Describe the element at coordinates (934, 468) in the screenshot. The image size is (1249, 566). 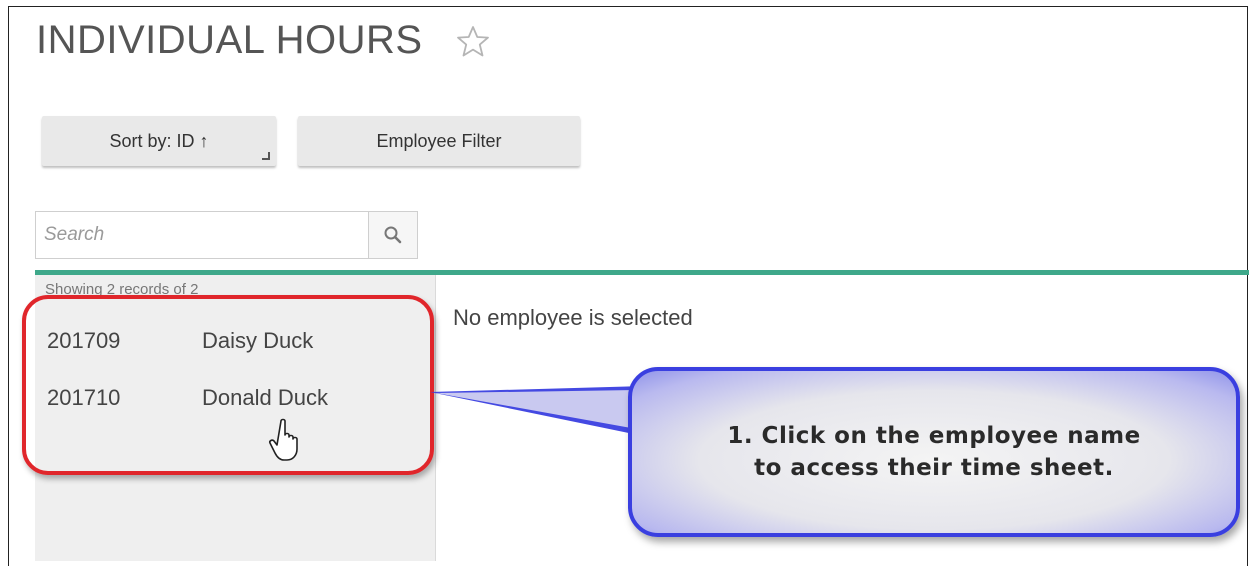
I see `callout-line-2: to access their time sheet.` at that location.